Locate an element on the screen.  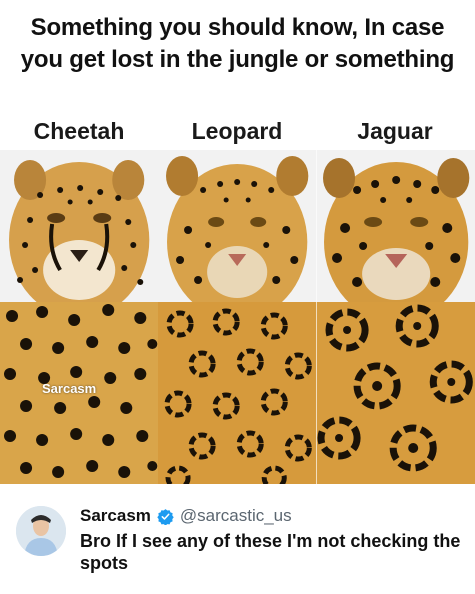
sarcasm-watermark: Sarcasm is located at coordinates (69, 388).